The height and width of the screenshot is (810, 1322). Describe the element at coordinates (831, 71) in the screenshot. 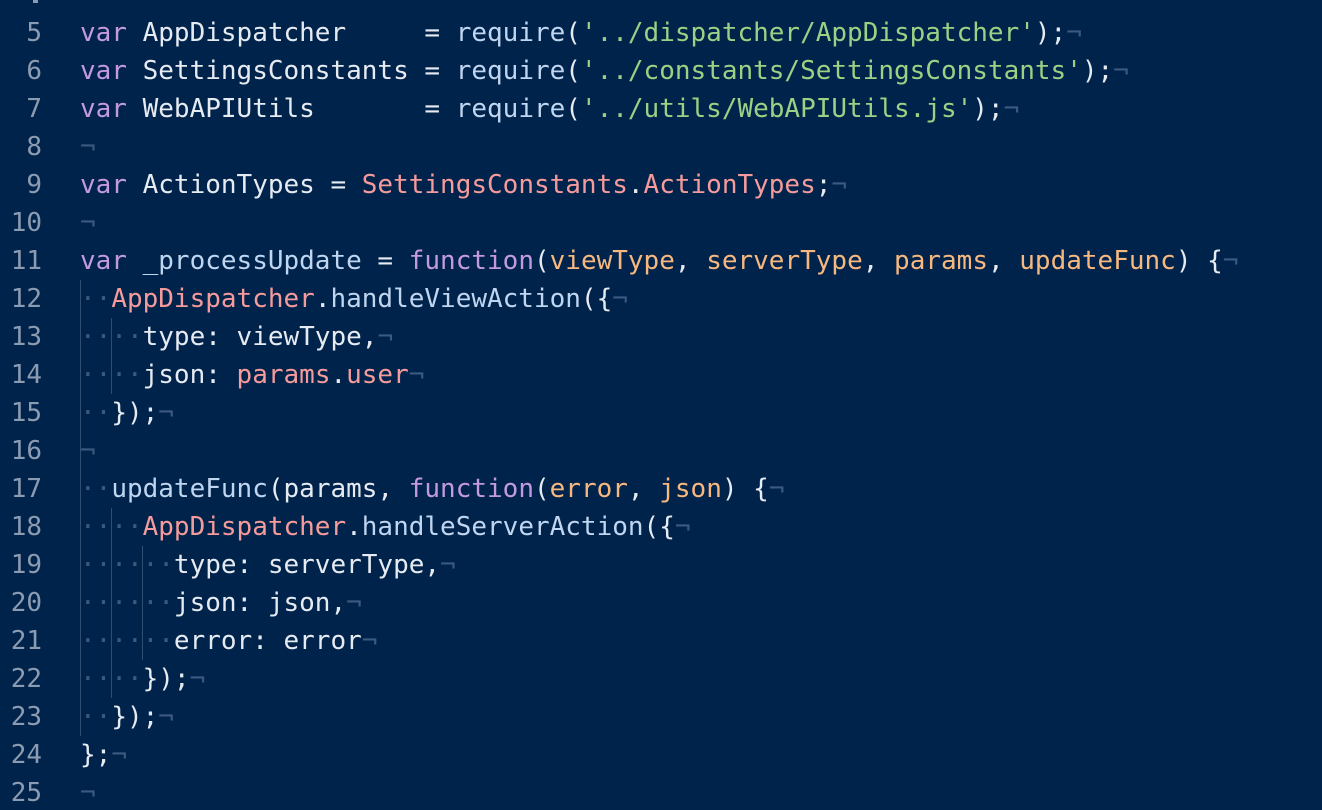

I see `code-token: '../constants/SettingsConstants'` at that location.